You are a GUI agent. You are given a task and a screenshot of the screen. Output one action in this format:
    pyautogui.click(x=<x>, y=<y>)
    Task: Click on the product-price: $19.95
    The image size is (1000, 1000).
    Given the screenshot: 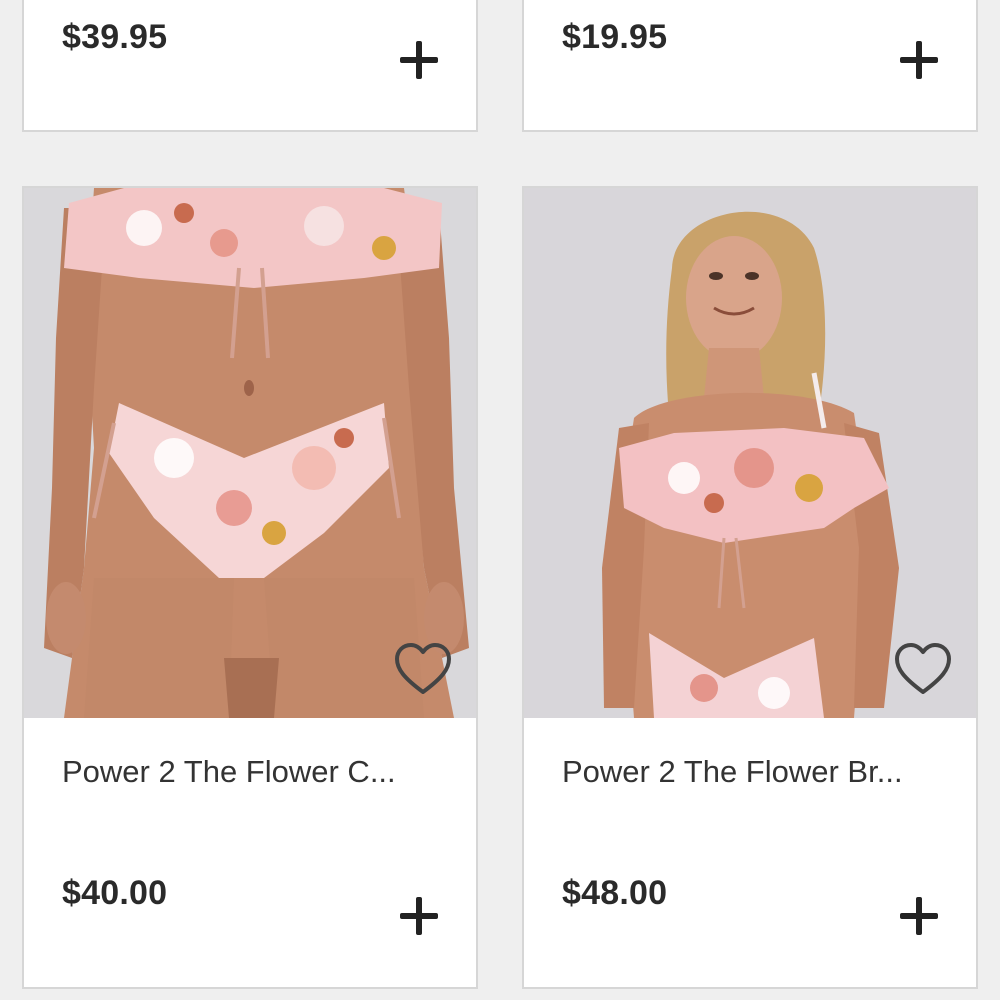 What is the action you would take?
    pyautogui.click(x=615, y=37)
    